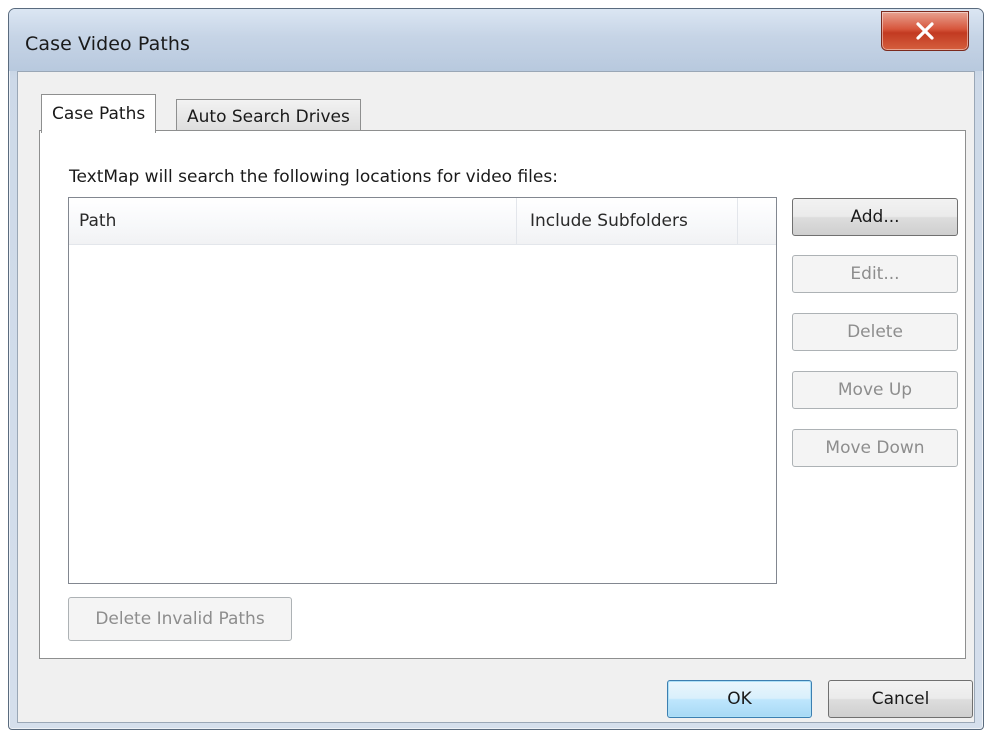 This screenshot has height=735, width=985. I want to click on cancel-button: Cancel, so click(900, 699).